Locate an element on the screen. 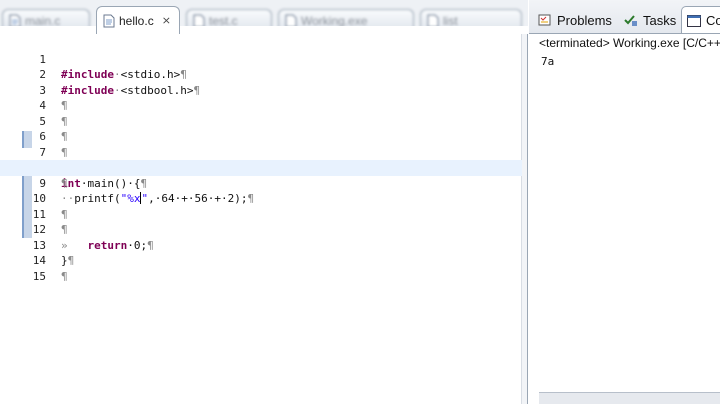 The height and width of the screenshot is (404, 720). code-line: 4 ¶ is located at coordinates (261, 105).